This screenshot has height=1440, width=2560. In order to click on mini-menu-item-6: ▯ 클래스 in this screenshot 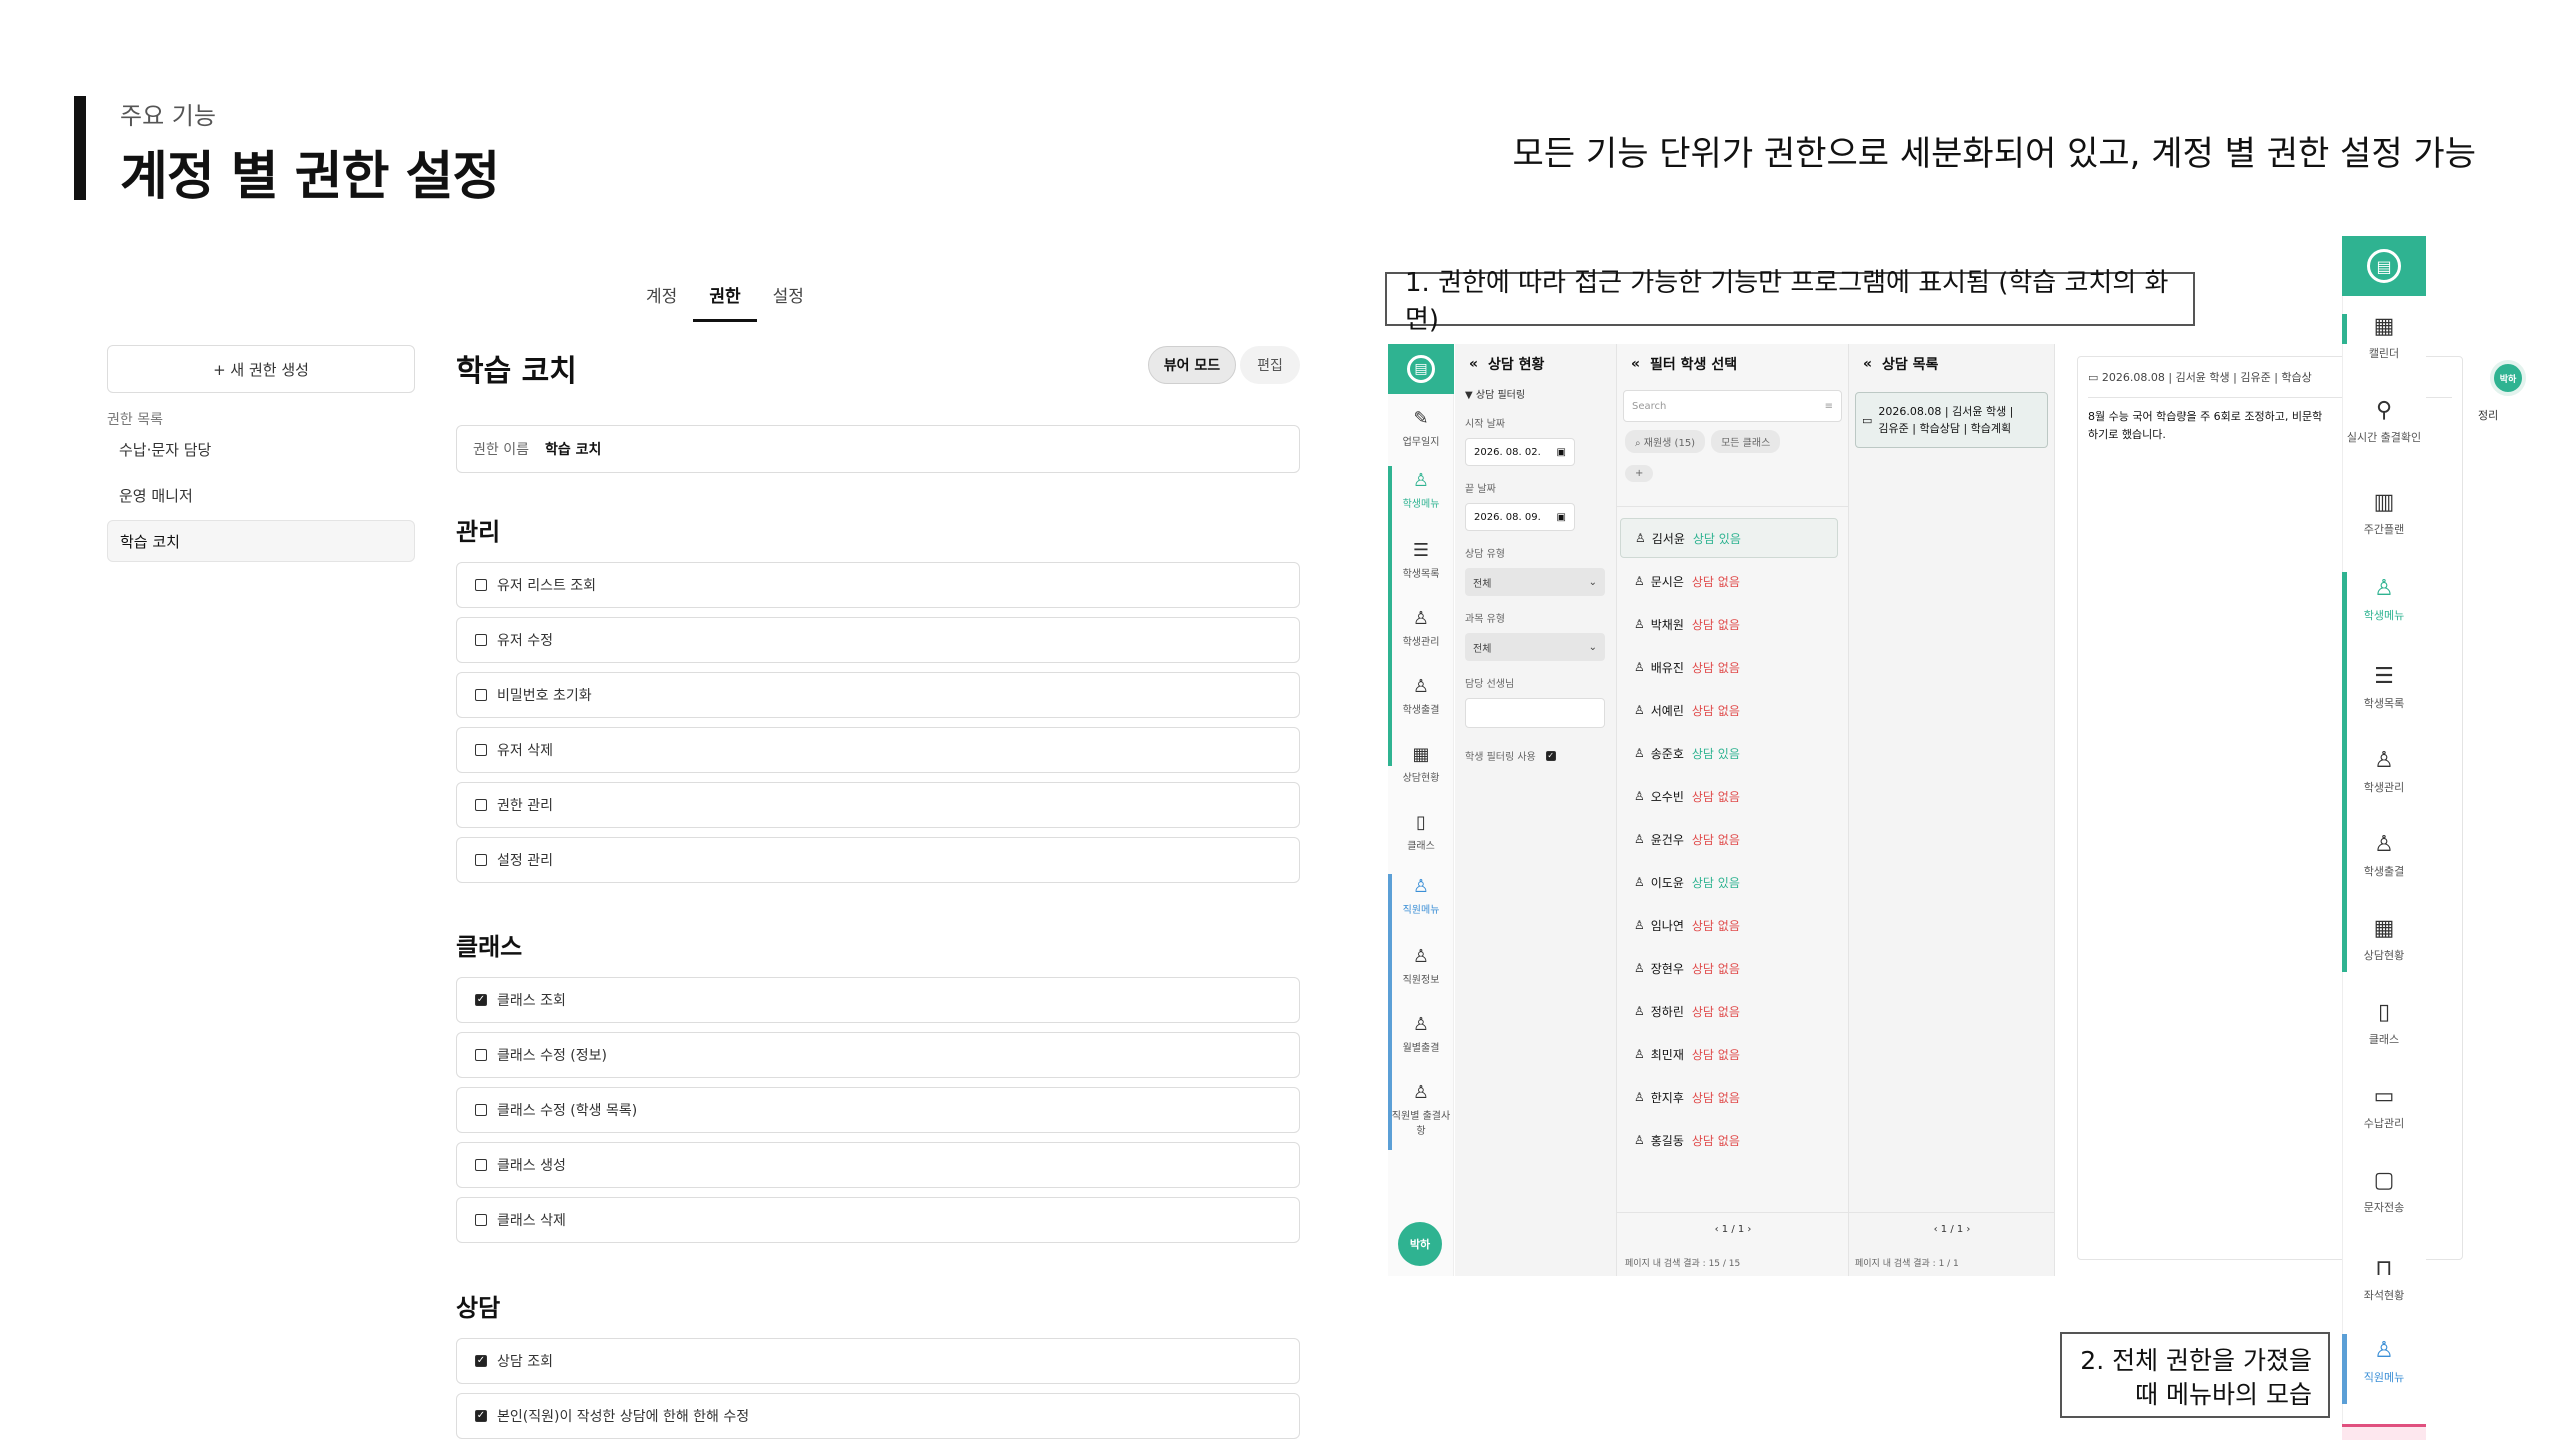, I will do `click(1421, 832)`.